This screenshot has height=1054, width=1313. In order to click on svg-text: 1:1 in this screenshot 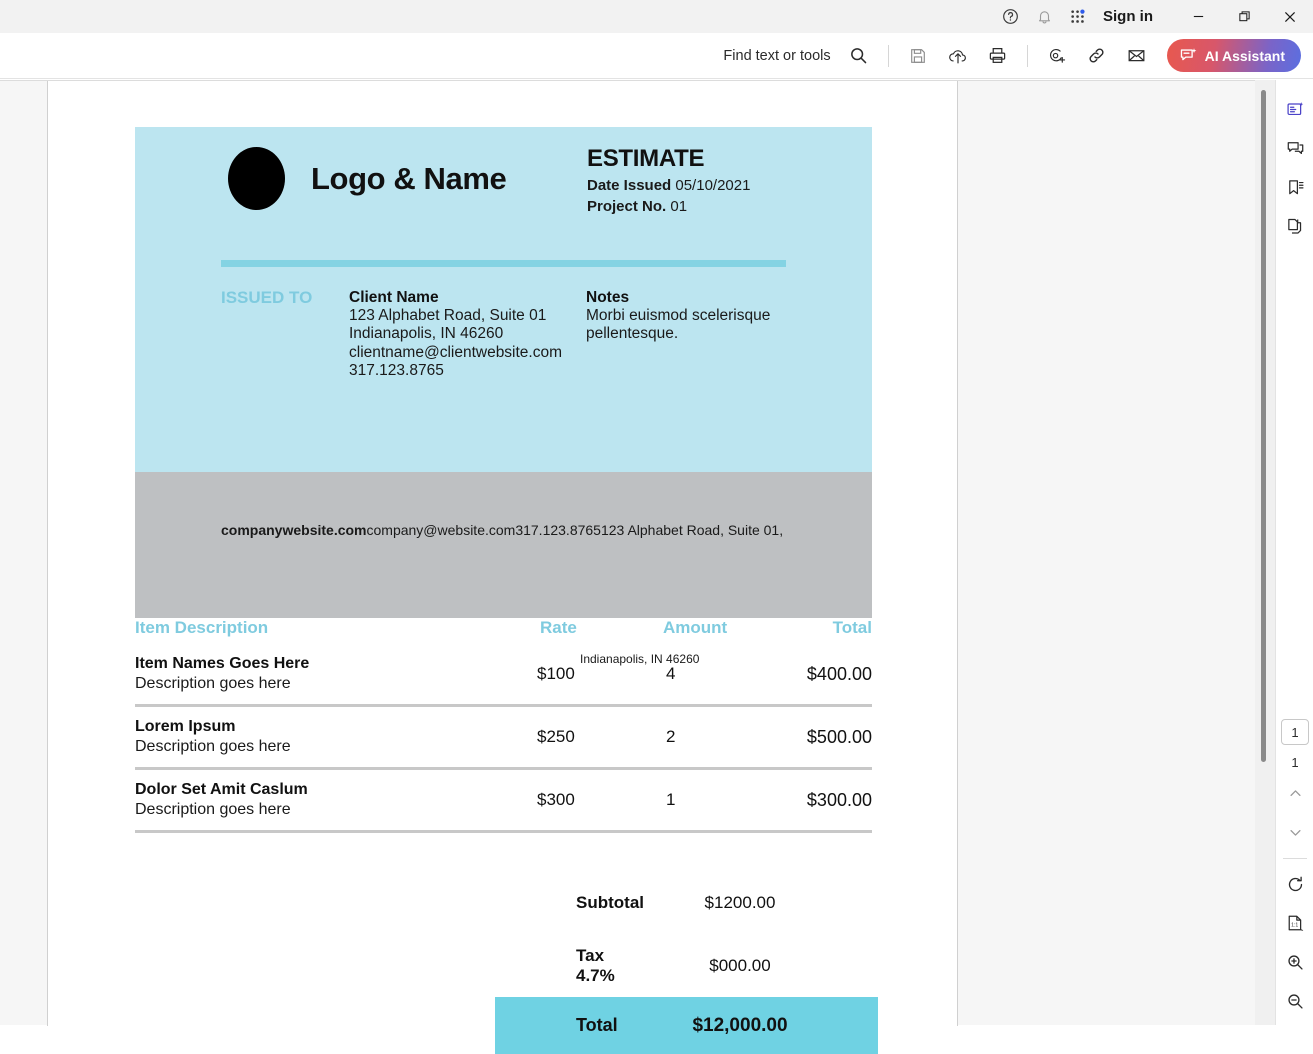, I will do `click(1294, 926)`.